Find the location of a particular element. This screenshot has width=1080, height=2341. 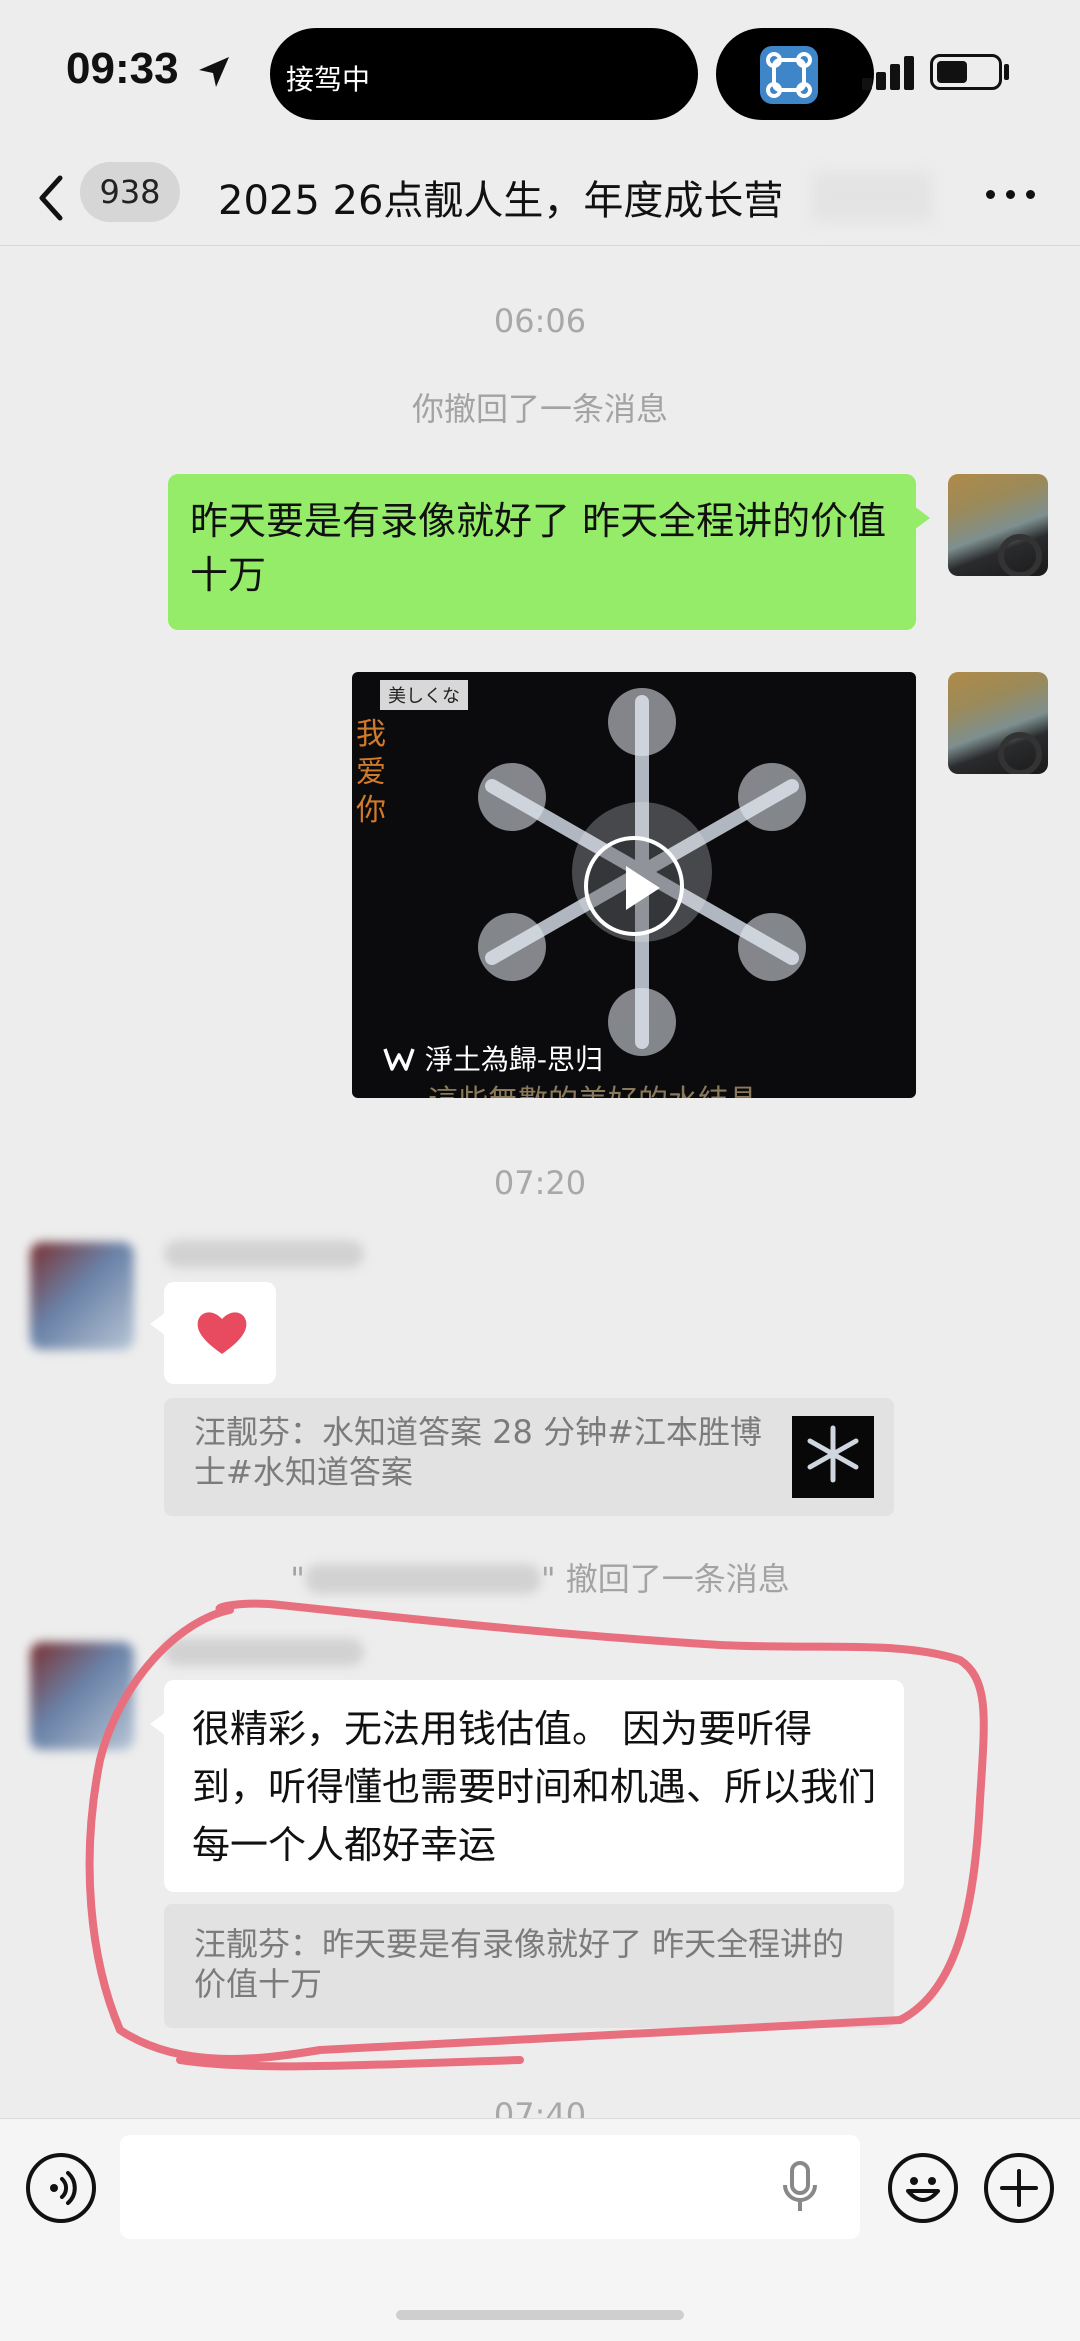

recalled-user-name-redacted is located at coordinates (422, 1579).